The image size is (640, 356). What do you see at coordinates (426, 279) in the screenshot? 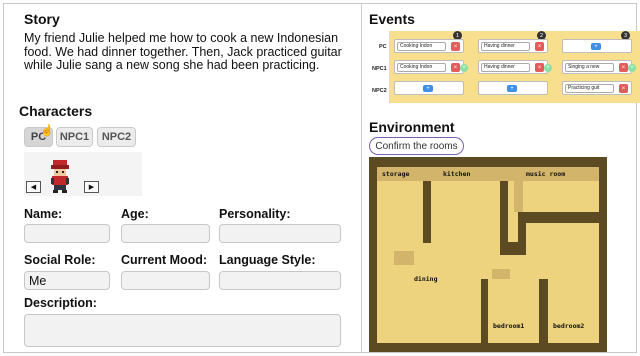
I see `room-label-dining: dining` at bounding box center [426, 279].